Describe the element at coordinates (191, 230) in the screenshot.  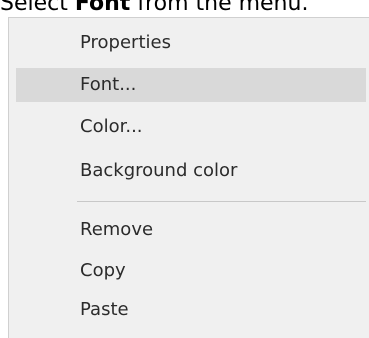
I see `menu-item-remove: Remove` at that location.